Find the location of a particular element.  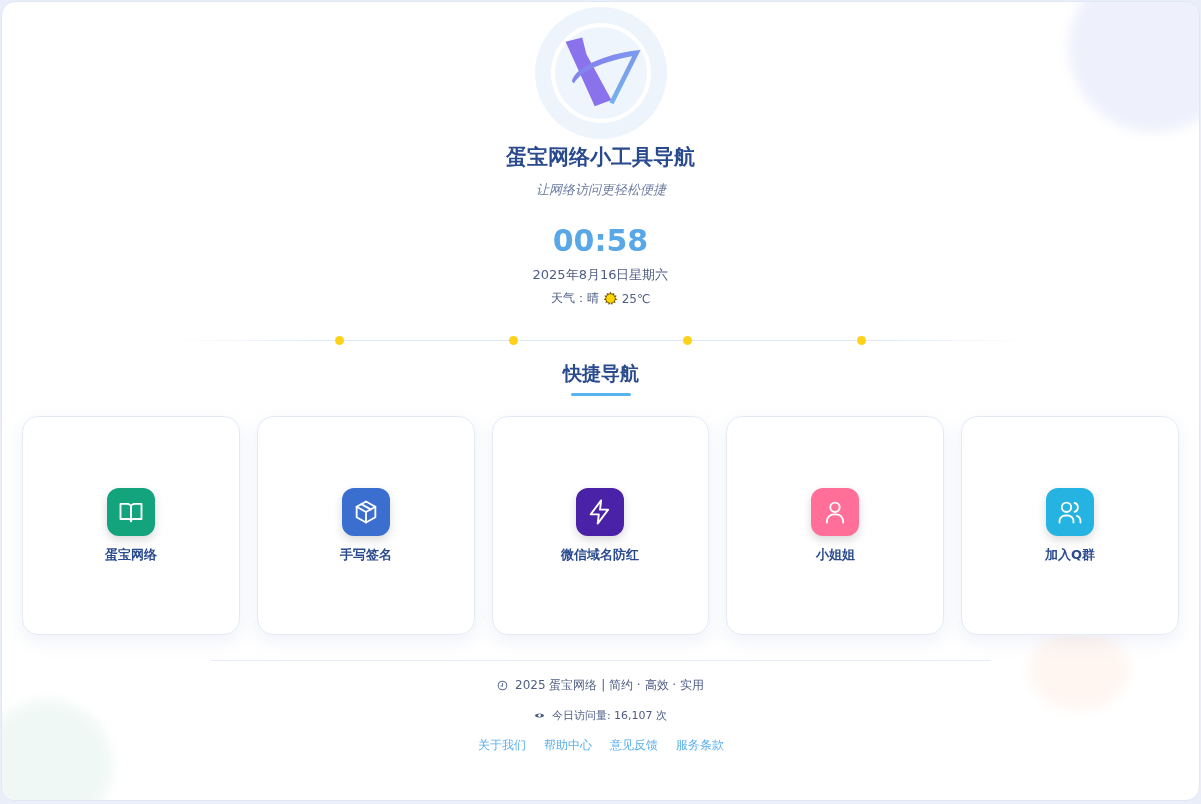

site-title: 蛋宝网络小工具导航 is located at coordinates (600, 157).